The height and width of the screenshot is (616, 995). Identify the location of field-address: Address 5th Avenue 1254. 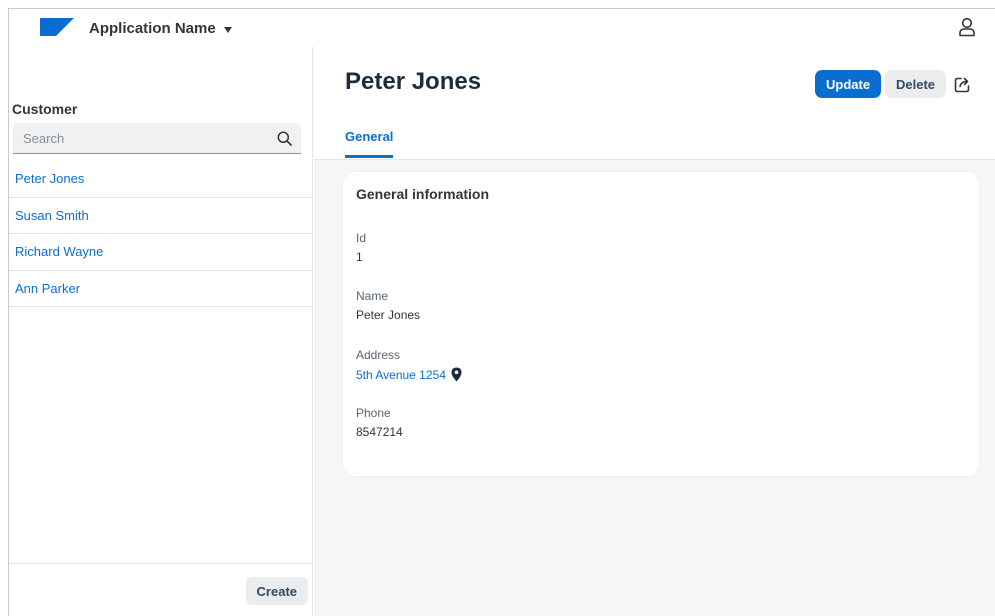
(409, 365).